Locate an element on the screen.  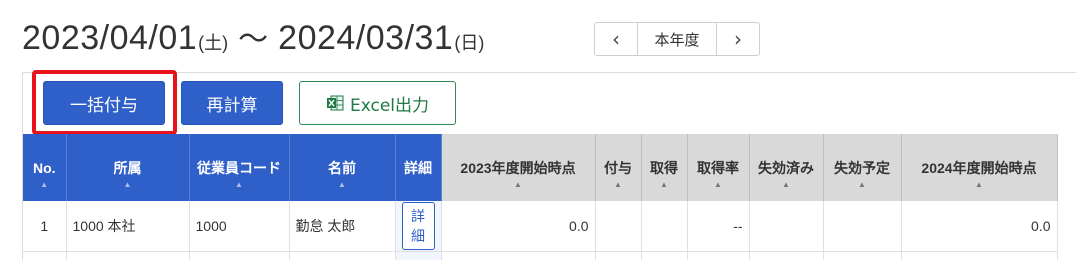
cell-detail: 詳細 is located at coordinates (418, 226).